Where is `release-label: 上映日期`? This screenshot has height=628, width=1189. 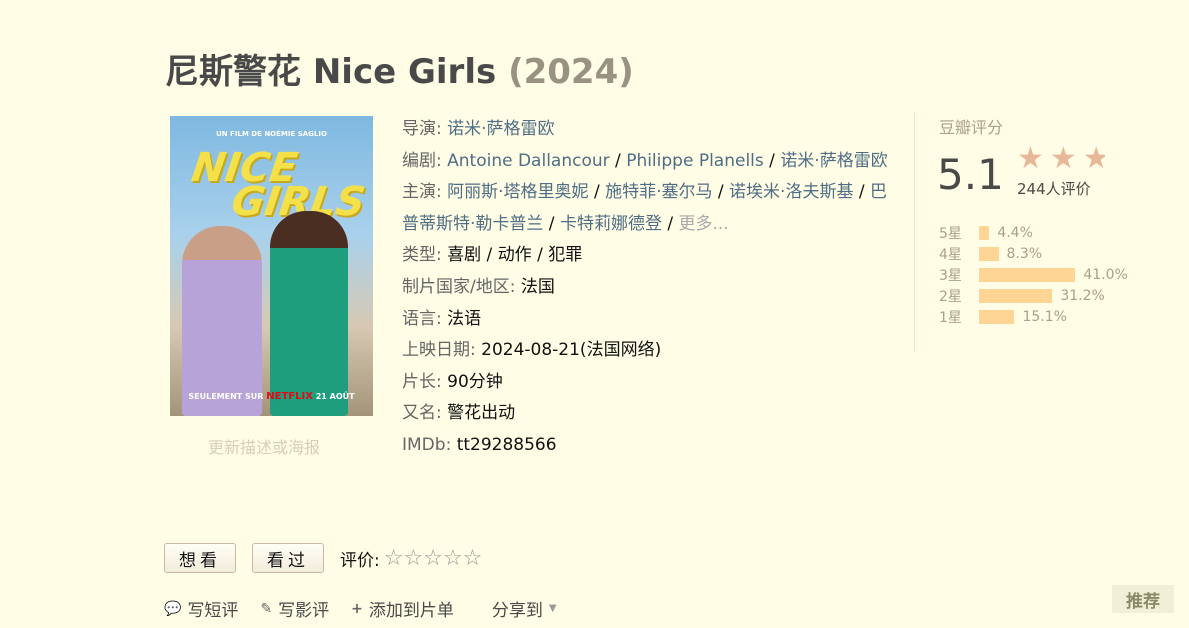 release-label: 上映日期 is located at coordinates (436, 350).